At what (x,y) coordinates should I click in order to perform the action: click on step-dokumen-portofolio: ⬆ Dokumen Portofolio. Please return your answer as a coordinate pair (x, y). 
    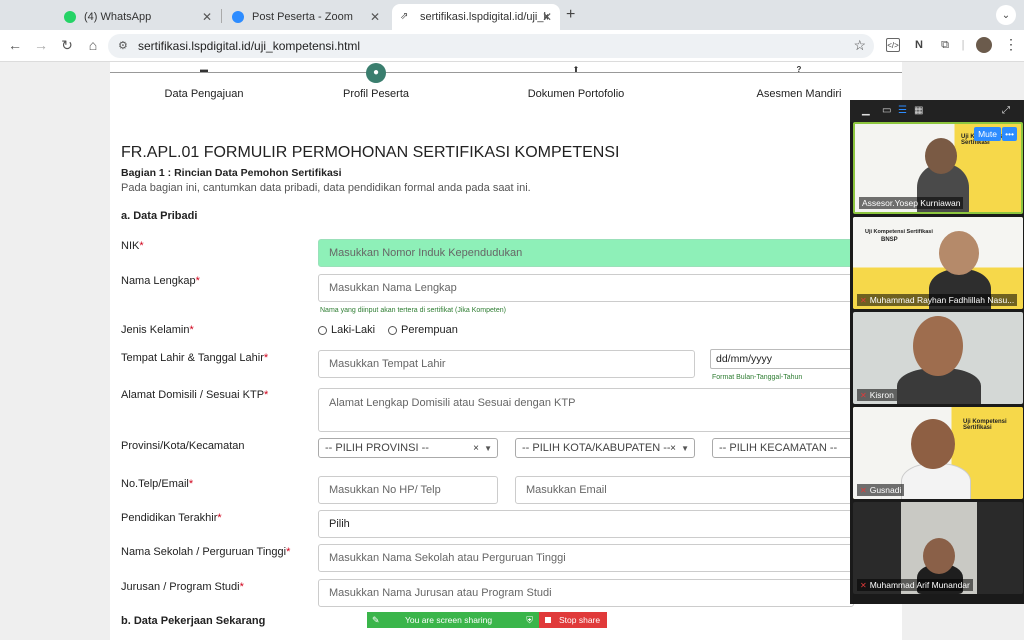
    Looking at the image, I should click on (576, 81).